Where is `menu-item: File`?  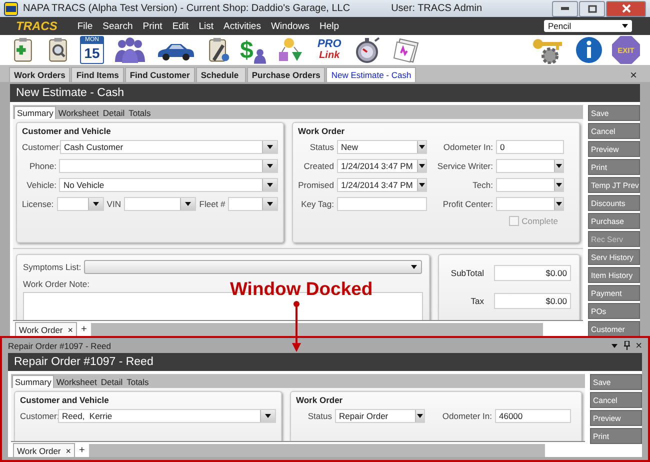
menu-item: File is located at coordinates (85, 26).